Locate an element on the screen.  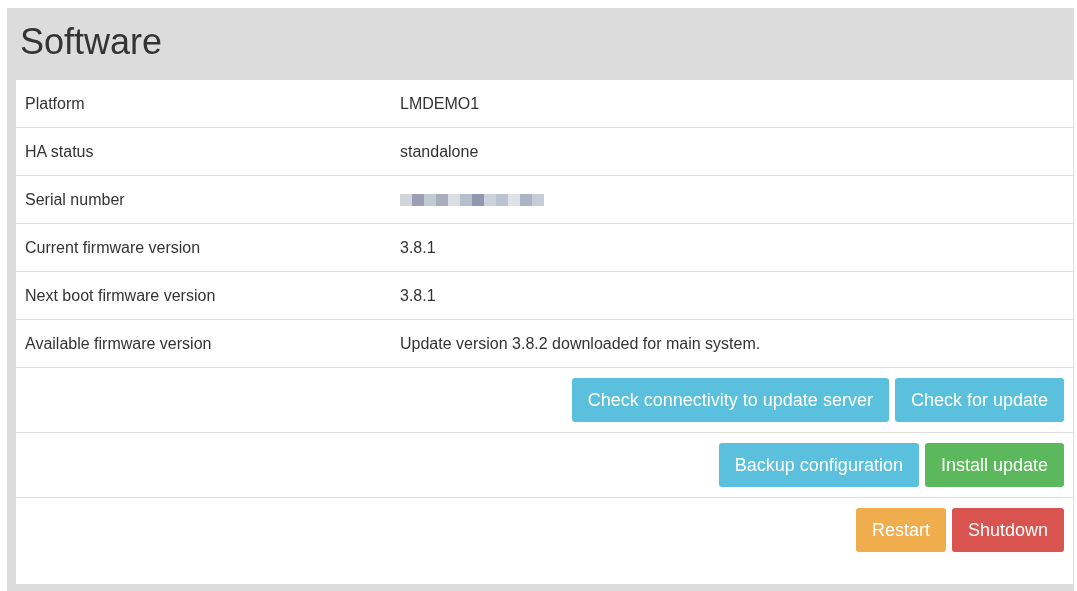
field-label: Current firmware version is located at coordinates (113, 247).